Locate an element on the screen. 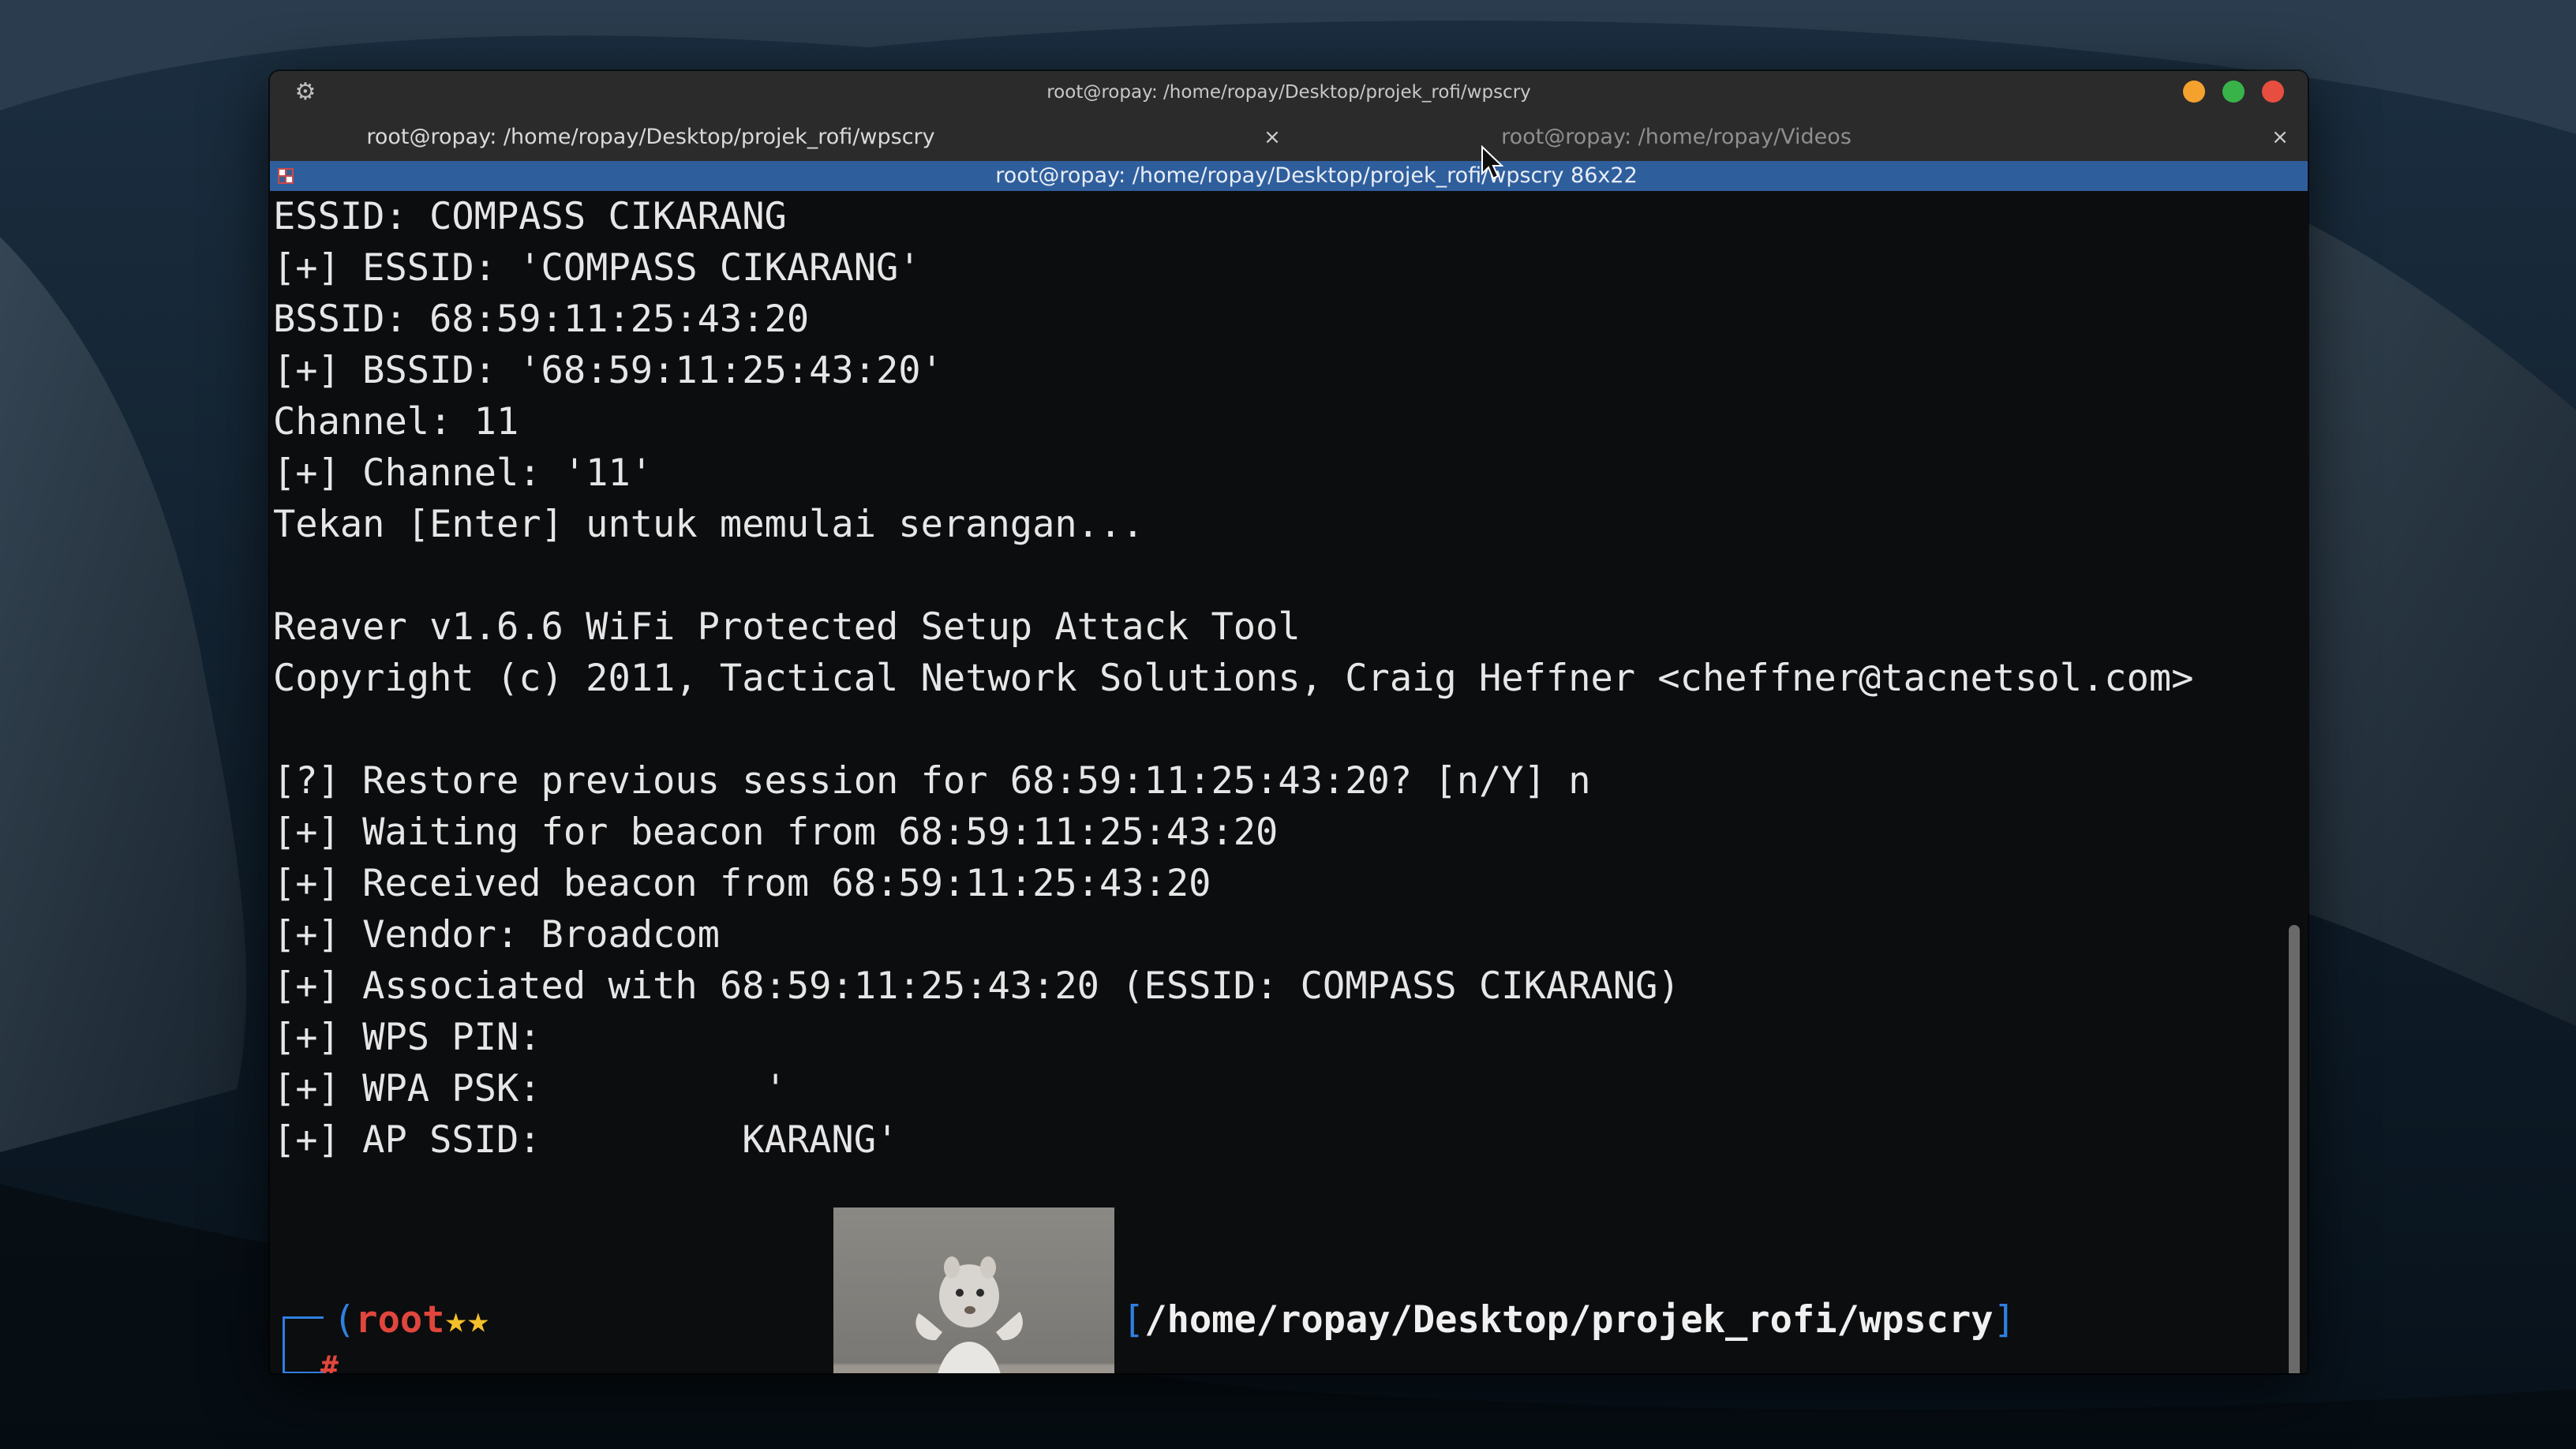 This screenshot has width=2576, height=1449. prompt-cwd: /home/ropay/Desktop/projek_rofi/wpscry is located at coordinates (1569, 1320).